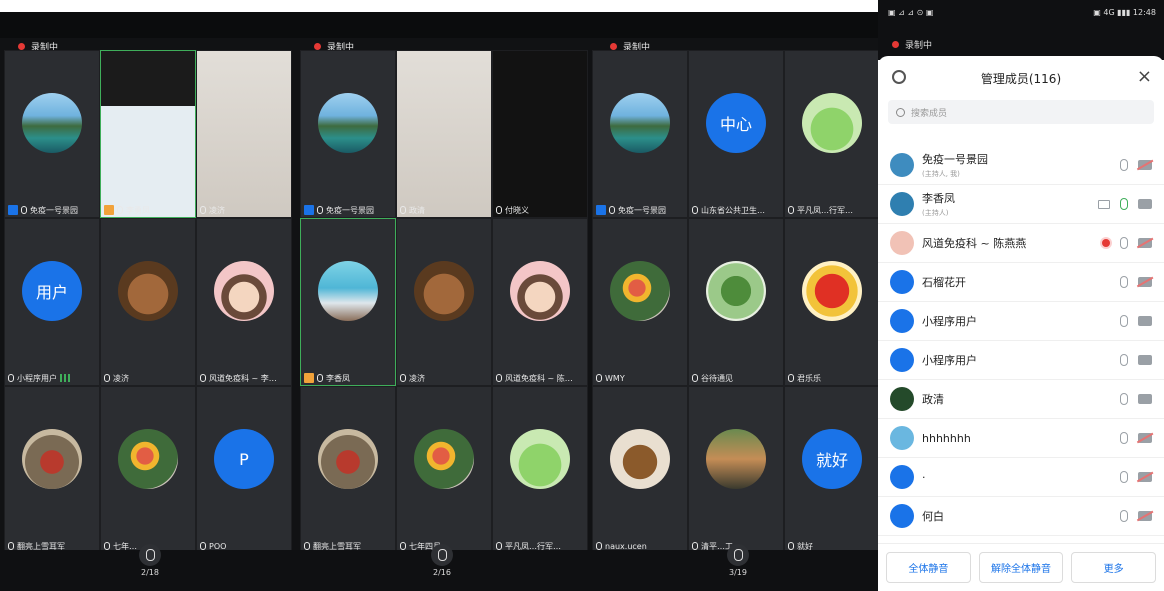 The image size is (1164, 591). I want to click on mic-button: 2/18, so click(150, 564).